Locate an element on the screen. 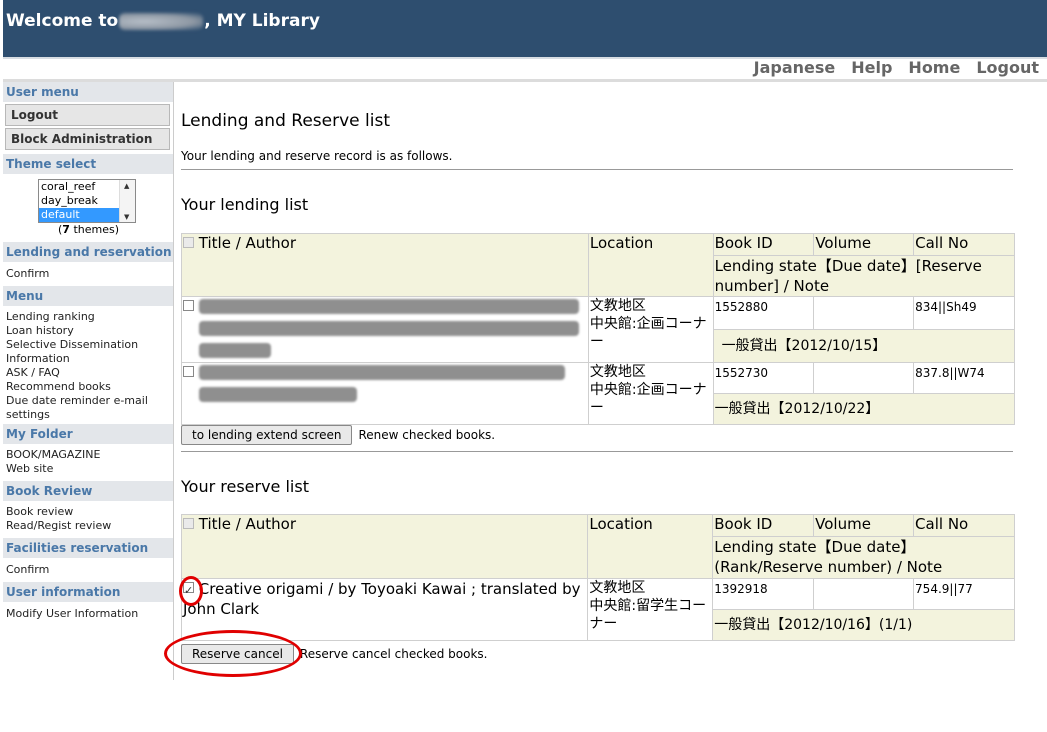 Image resolution: width=1047 pixels, height=732 pixels. sidebar-heading-menu: Menu is located at coordinates (88, 296).